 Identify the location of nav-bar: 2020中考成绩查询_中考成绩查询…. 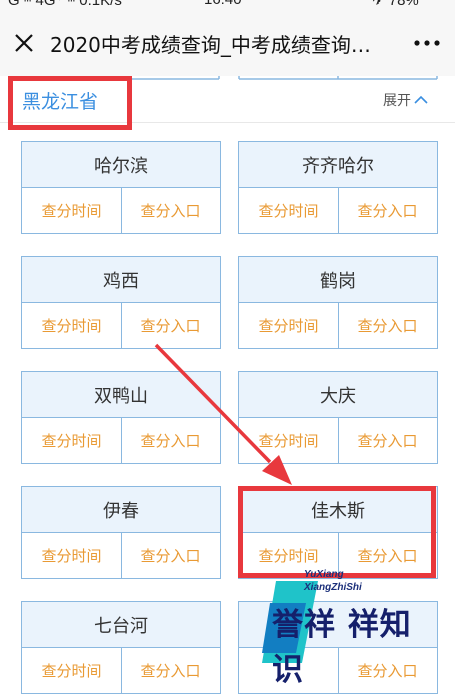
(227, 43).